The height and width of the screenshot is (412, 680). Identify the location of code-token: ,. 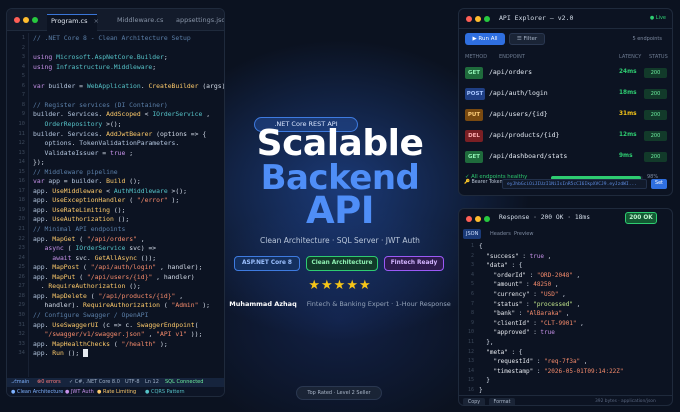
(150, 334).